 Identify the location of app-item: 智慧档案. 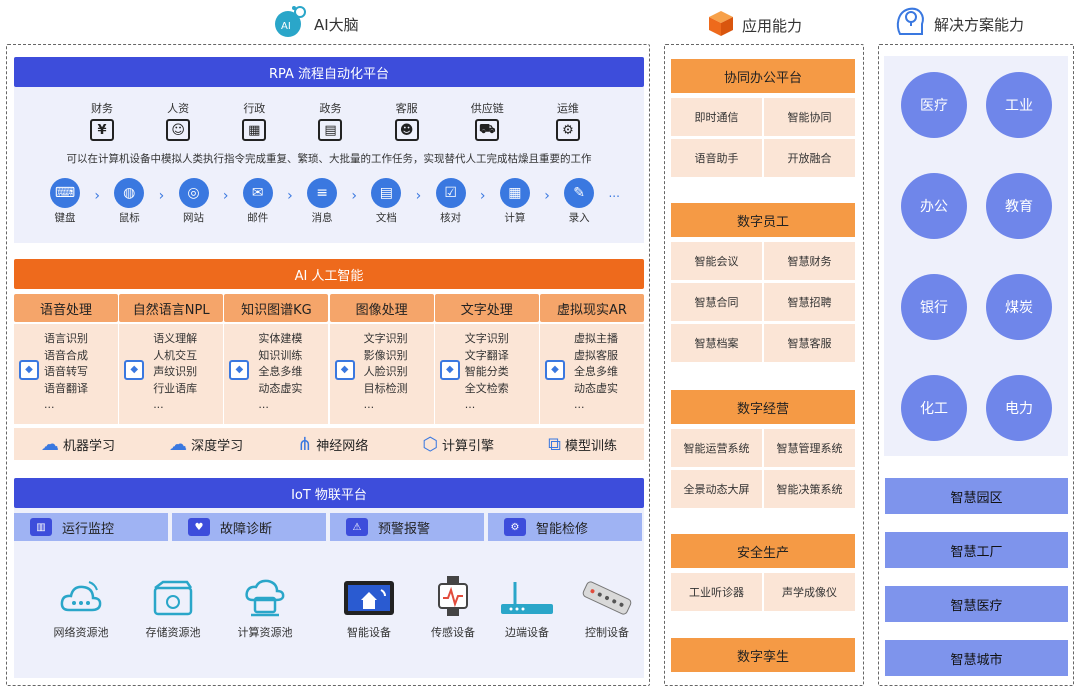
(716, 343).